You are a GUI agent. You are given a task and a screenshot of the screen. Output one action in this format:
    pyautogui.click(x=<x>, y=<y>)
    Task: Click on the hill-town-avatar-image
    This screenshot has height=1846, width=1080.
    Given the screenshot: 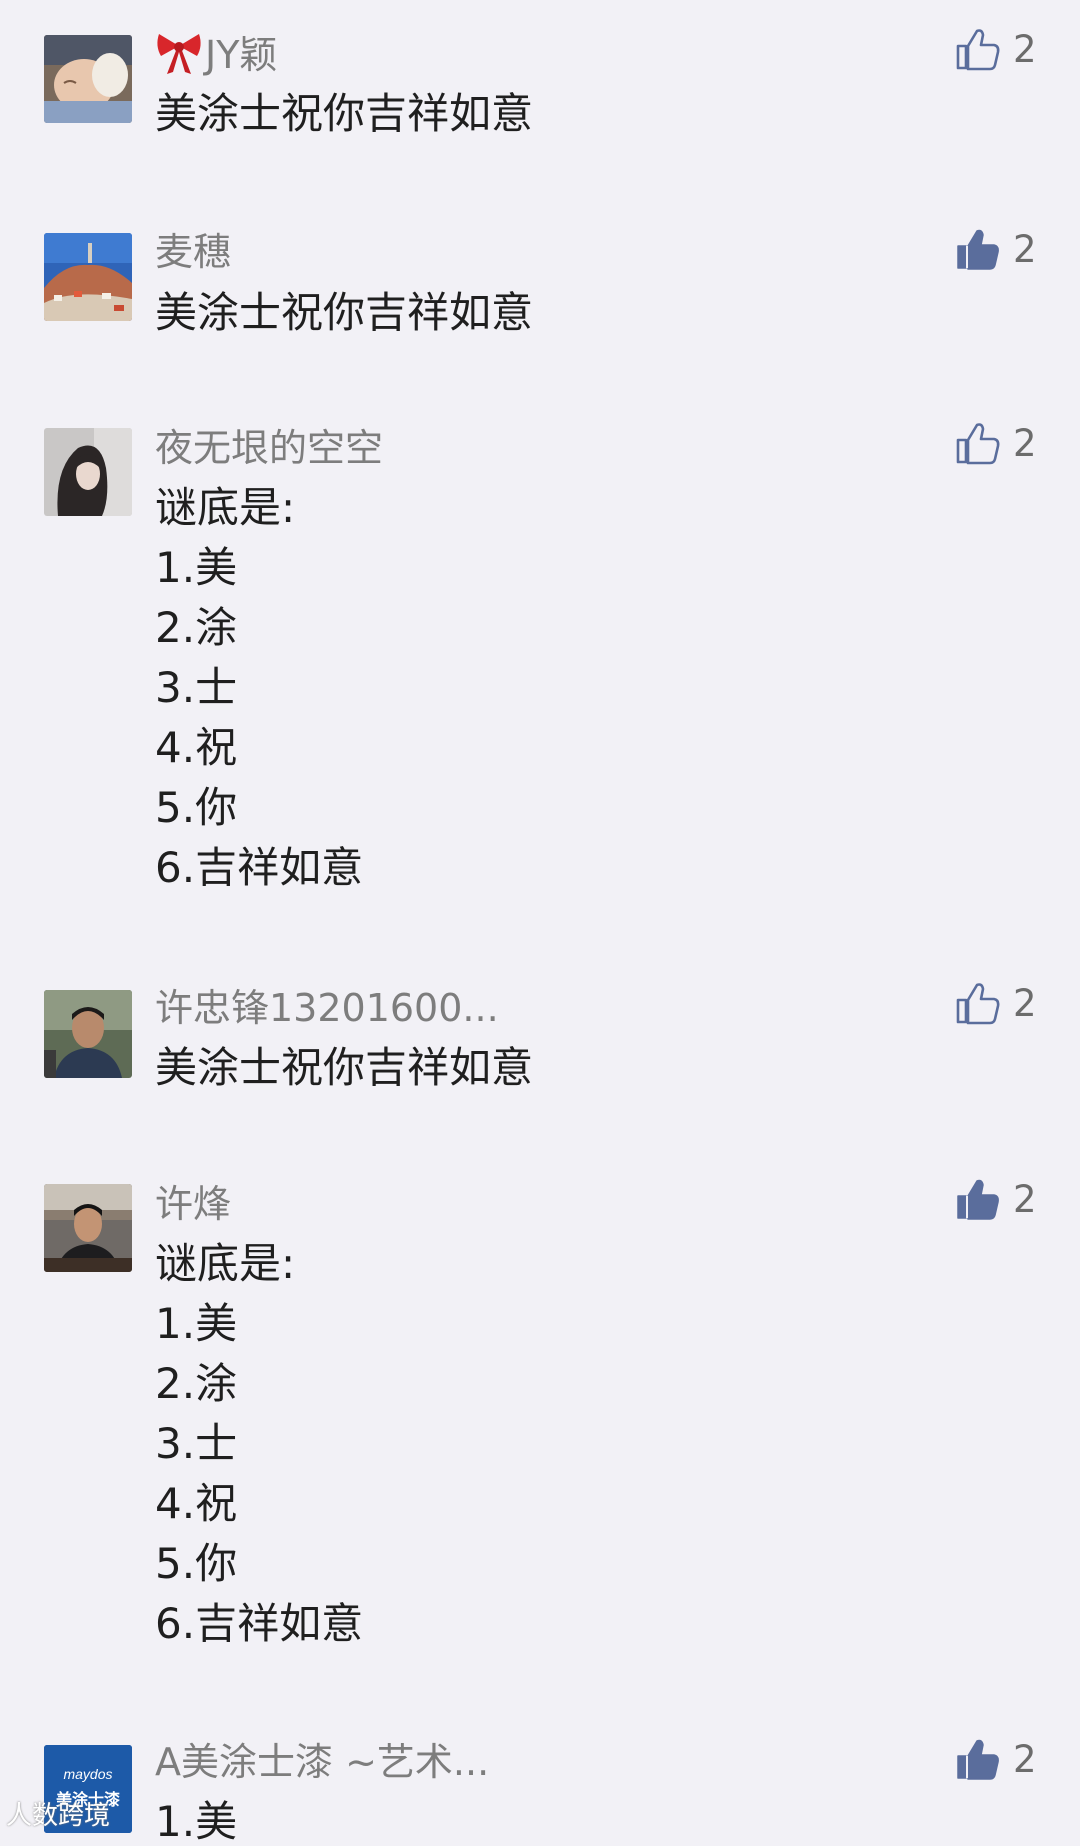 What is the action you would take?
    pyautogui.click(x=88, y=277)
    